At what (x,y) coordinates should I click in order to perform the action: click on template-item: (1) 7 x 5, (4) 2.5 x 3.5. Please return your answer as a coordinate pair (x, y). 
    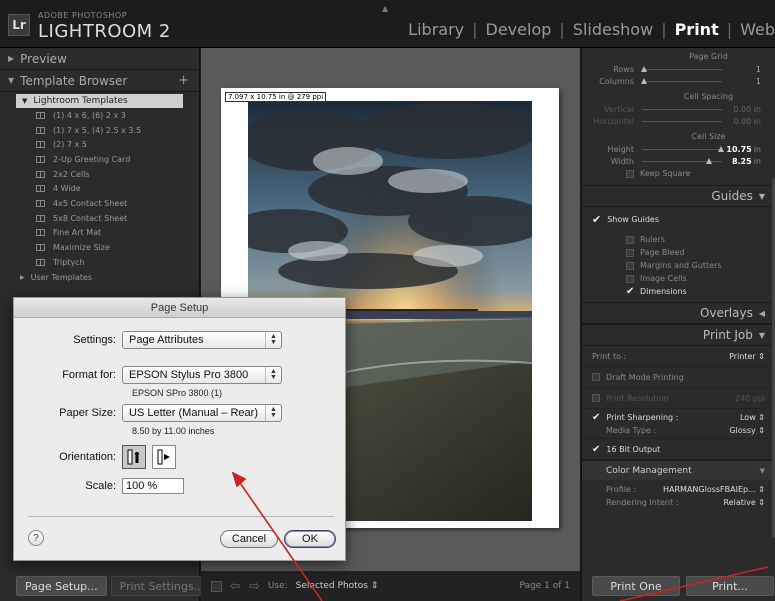
    Looking at the image, I should click on (99, 130).